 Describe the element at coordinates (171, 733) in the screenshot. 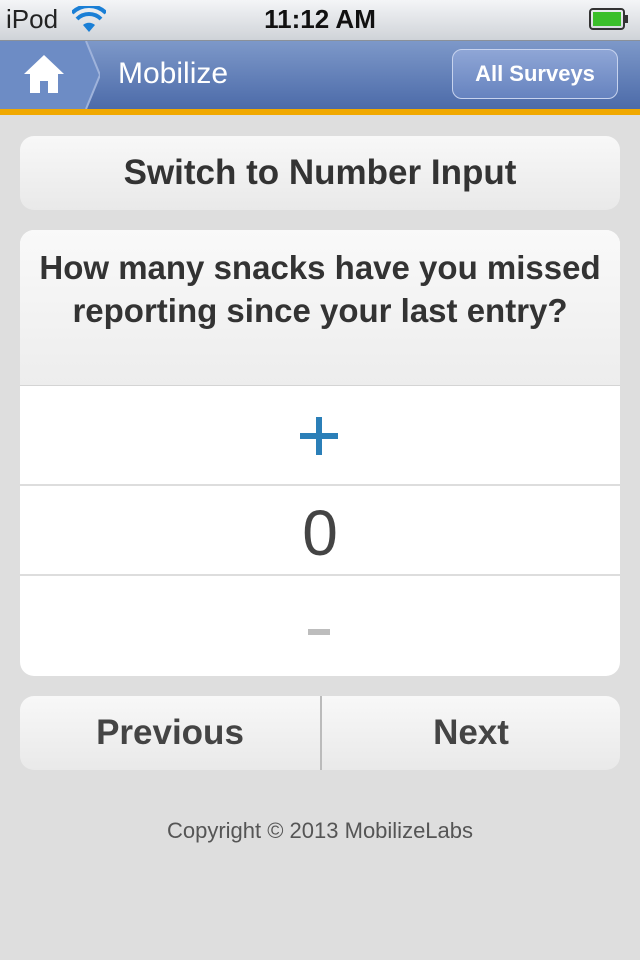

I see `previous-button: Previous` at that location.